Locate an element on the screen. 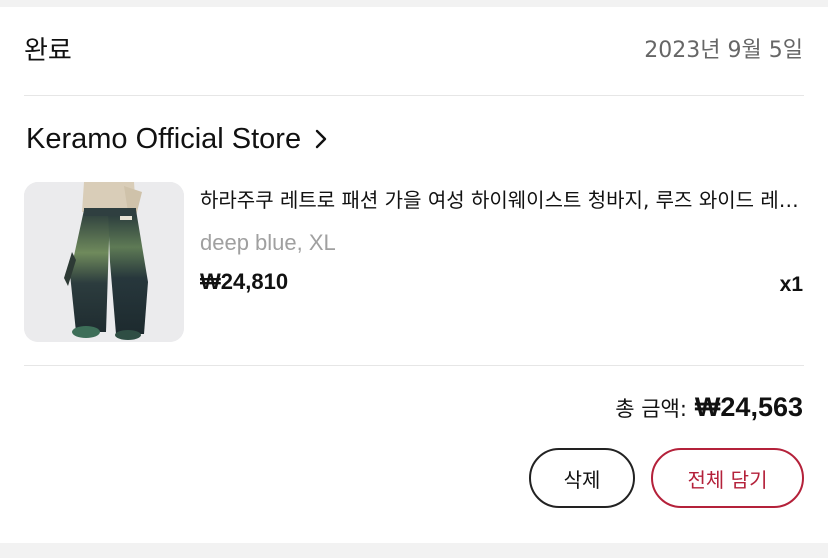 Image resolution: width=828 pixels, height=558 pixels. total-value: ₩24,563 is located at coordinates (748, 407).